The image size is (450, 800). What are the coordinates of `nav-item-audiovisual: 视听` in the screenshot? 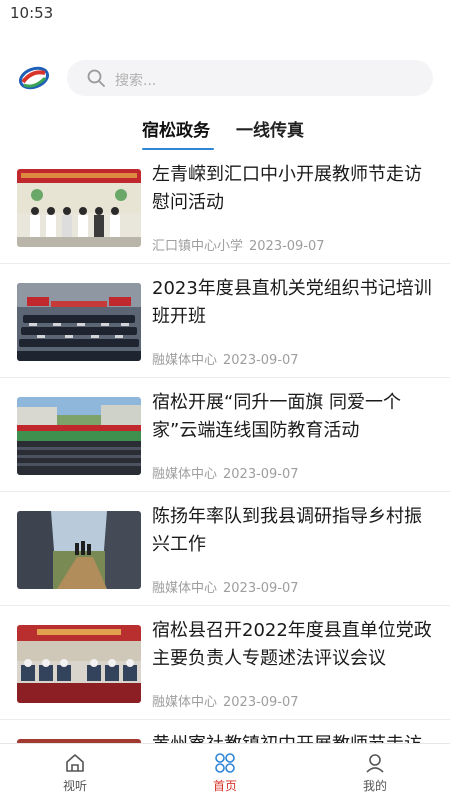 It's located at (75, 773).